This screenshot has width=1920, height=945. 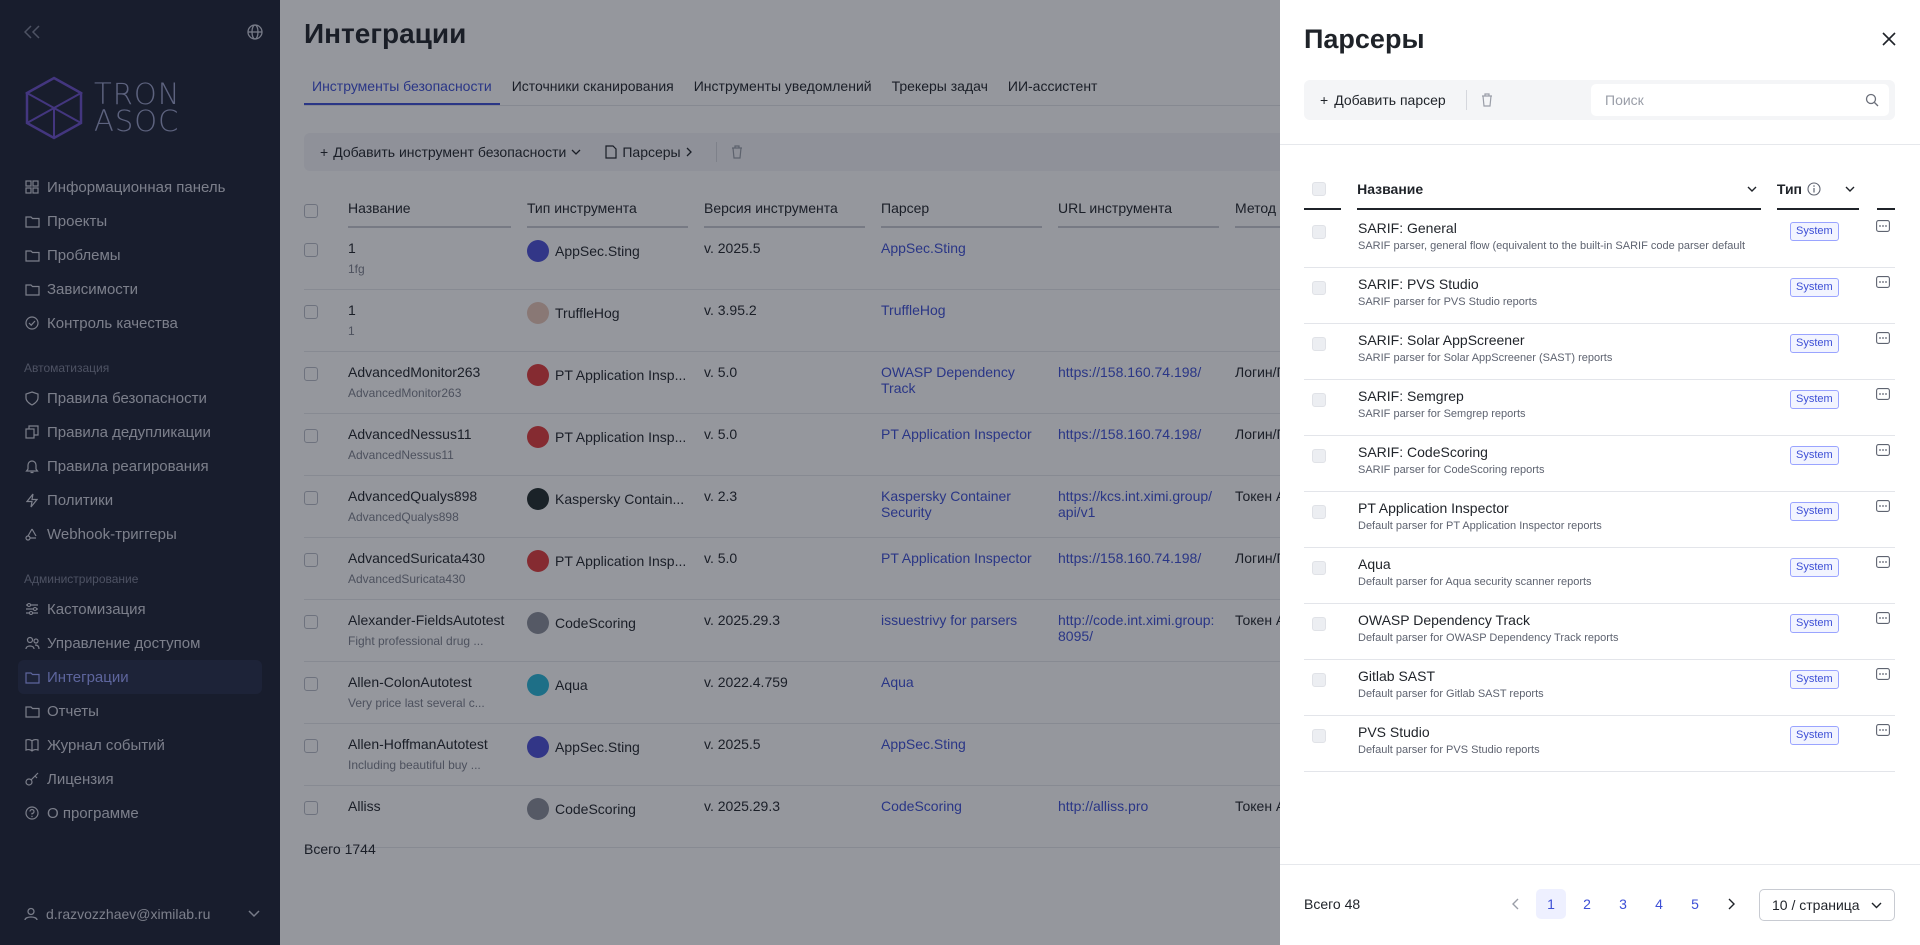 I want to click on page-size-select: 10 / страница, so click(x=1827, y=905).